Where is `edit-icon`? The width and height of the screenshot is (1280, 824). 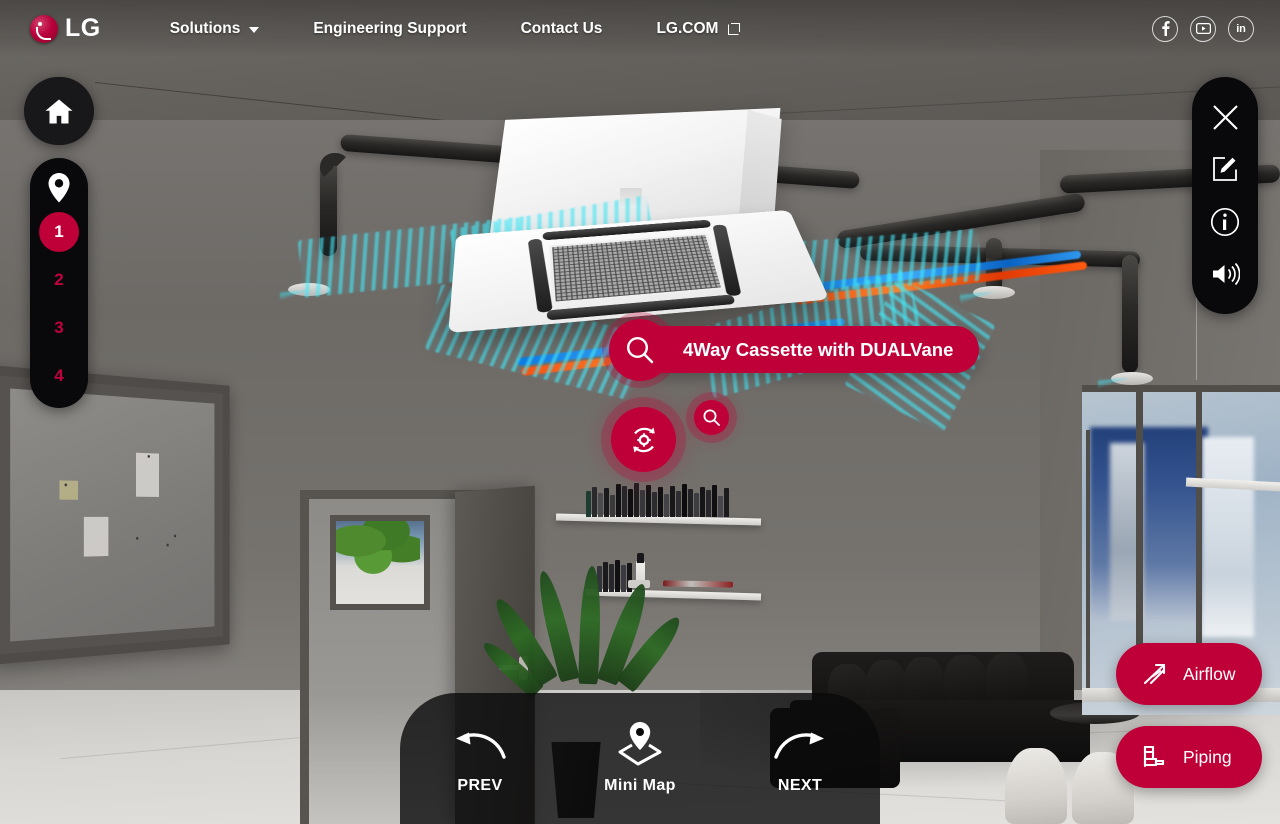
edit-icon is located at coordinates (1225, 169).